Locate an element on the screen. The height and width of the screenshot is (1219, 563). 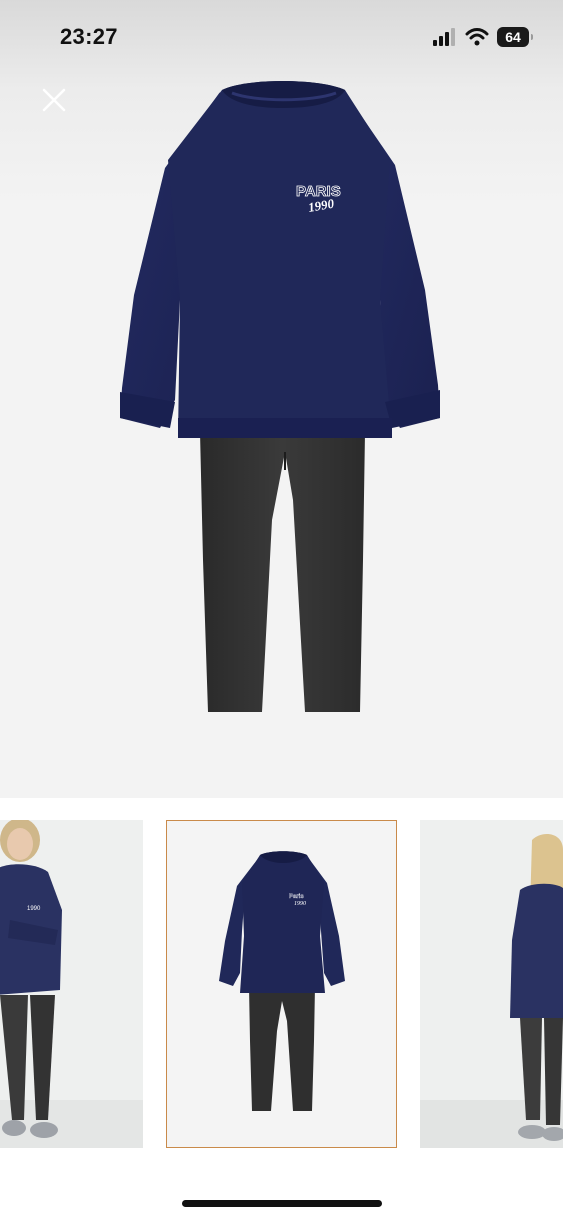
home-indicator is located at coordinates (282, 1203).